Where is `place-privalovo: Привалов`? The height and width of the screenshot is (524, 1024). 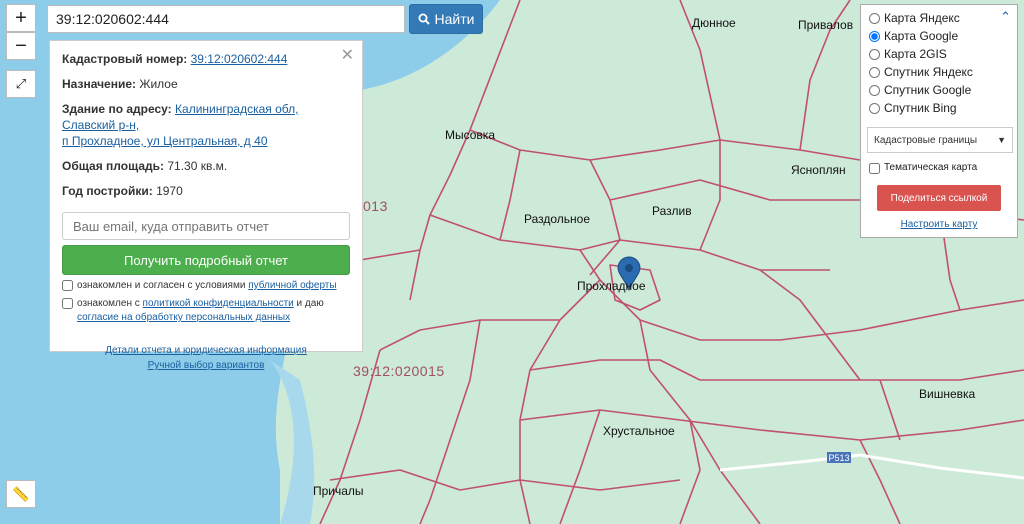 place-privalovo: Привалов is located at coordinates (826, 25).